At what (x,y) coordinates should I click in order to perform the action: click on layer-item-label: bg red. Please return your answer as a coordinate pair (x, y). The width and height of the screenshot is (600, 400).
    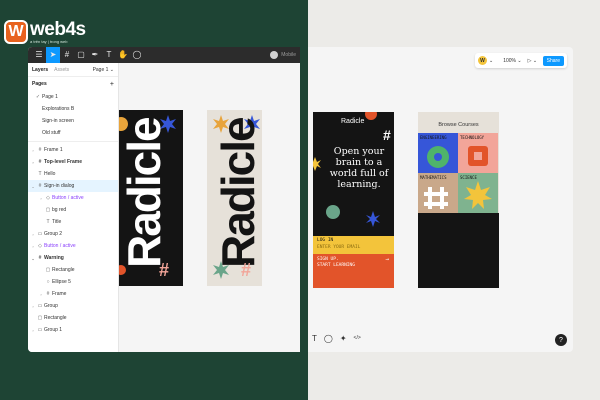
    Looking at the image, I should click on (59, 210).